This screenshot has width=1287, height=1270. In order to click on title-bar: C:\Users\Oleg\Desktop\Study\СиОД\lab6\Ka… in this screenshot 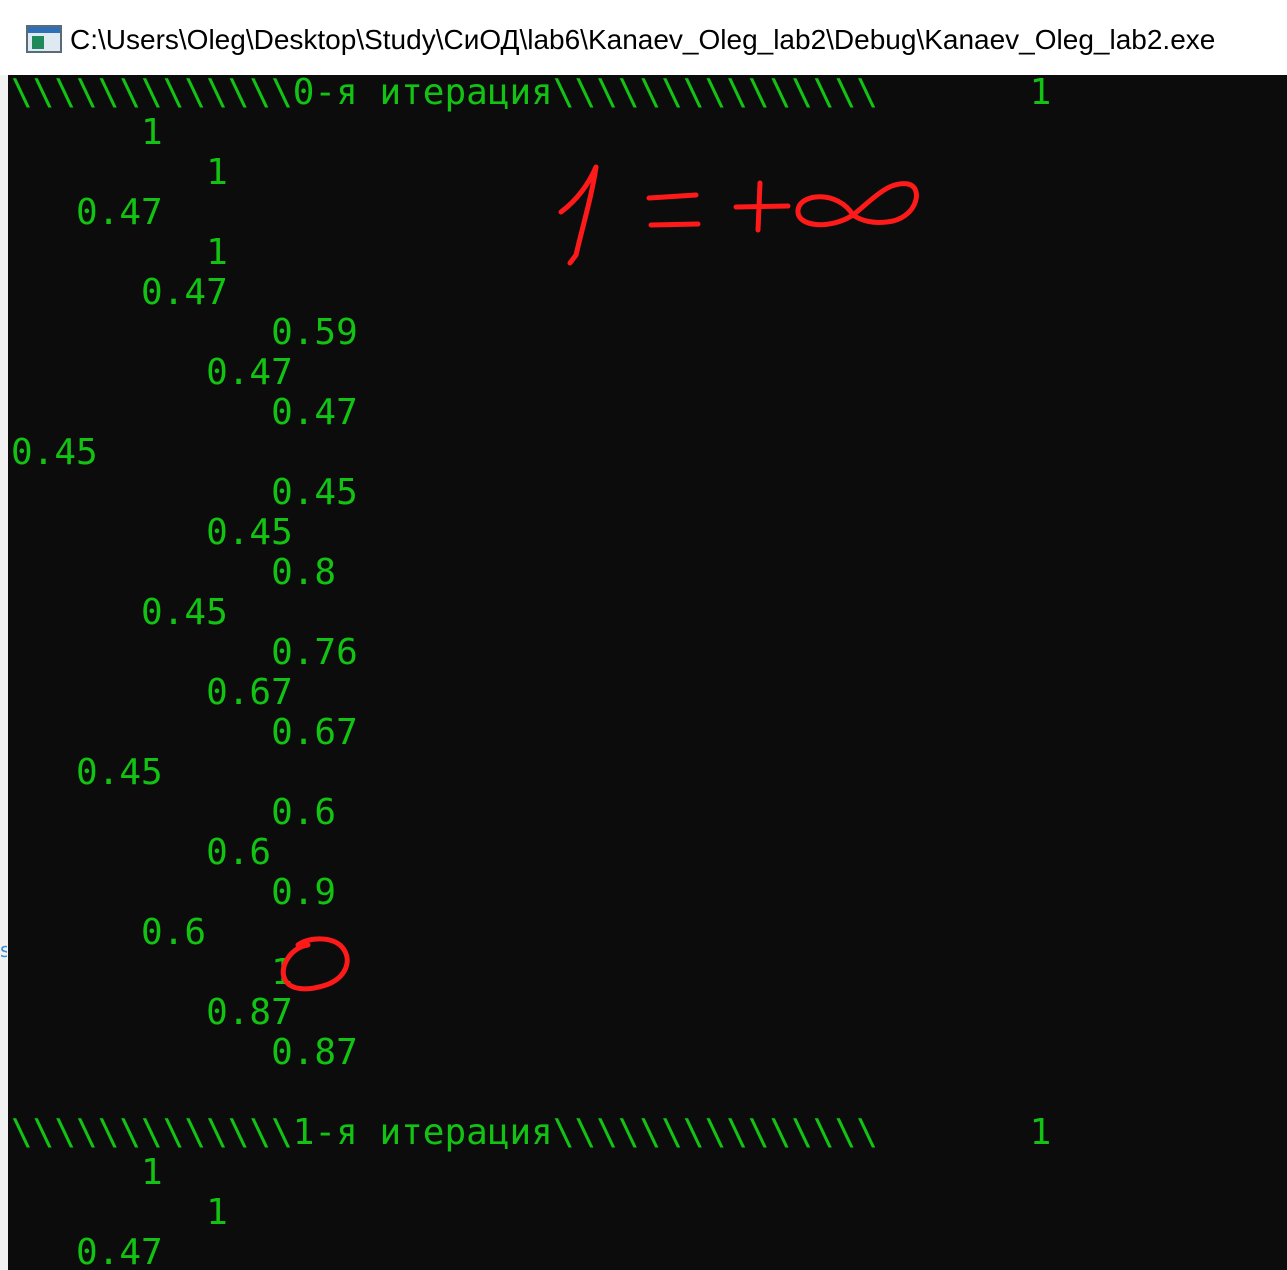, I will do `click(643, 38)`.